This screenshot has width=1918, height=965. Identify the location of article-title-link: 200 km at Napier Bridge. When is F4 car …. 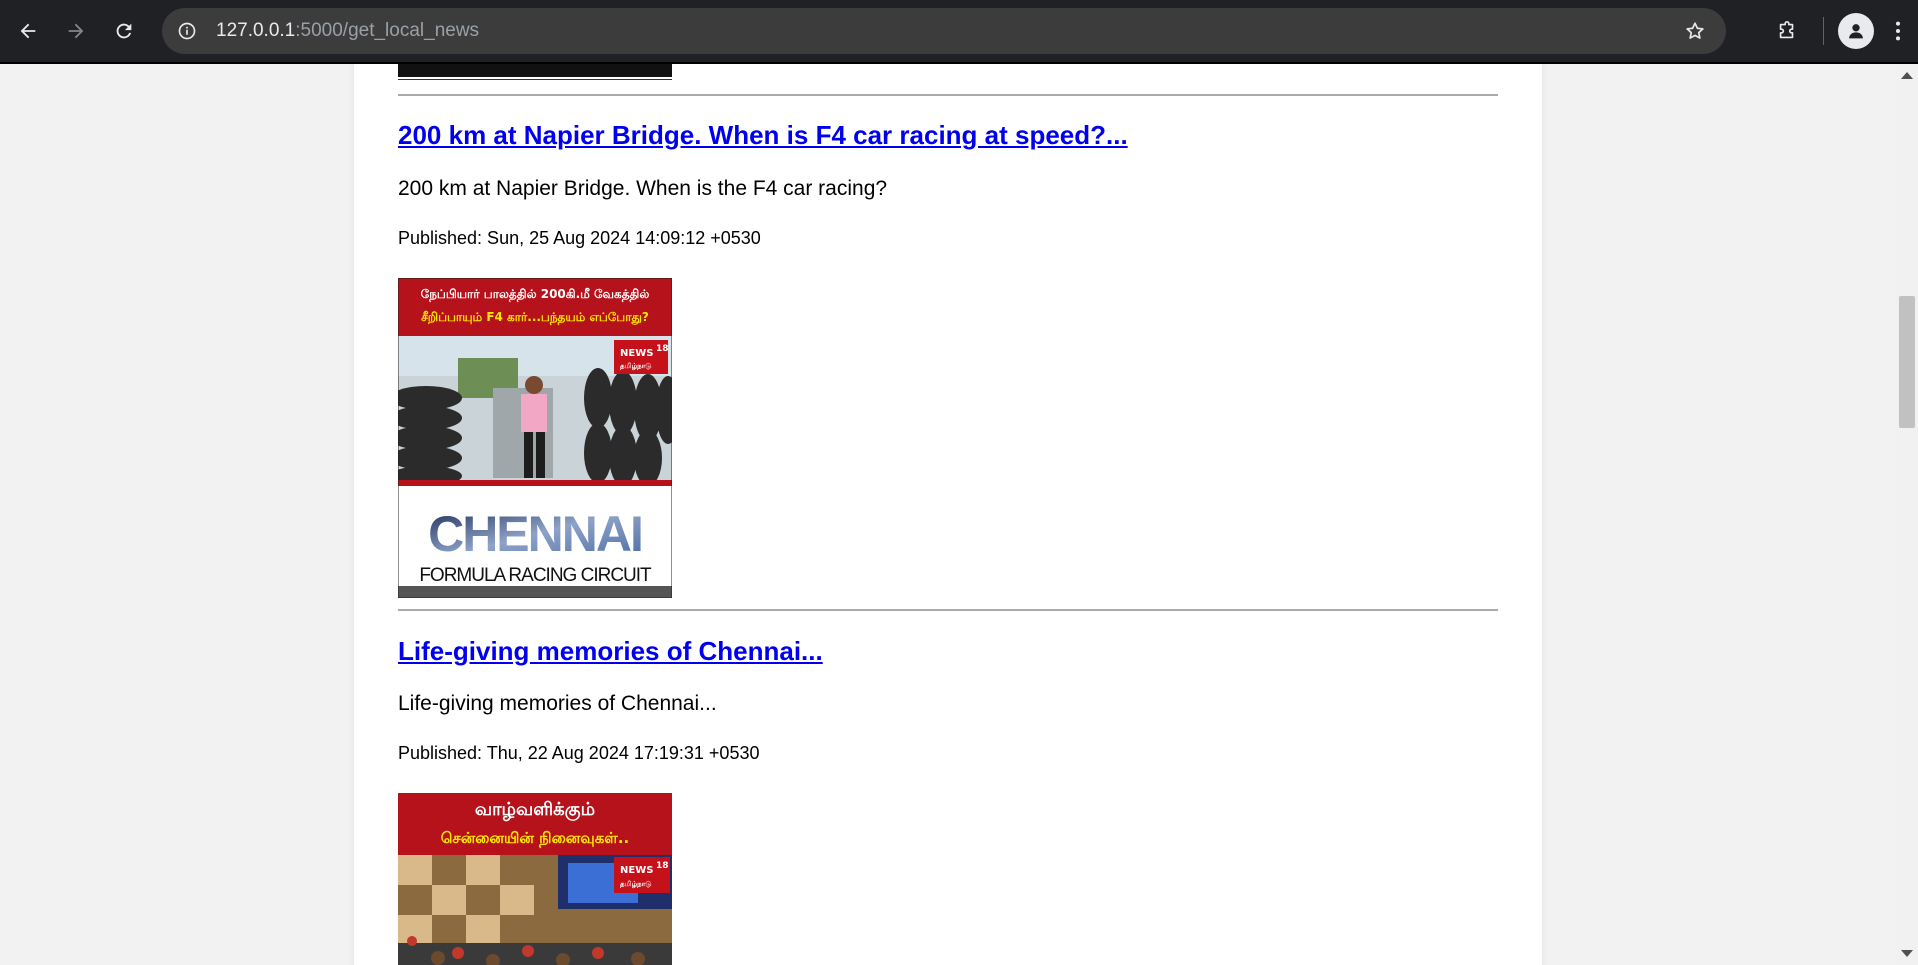
(763, 135).